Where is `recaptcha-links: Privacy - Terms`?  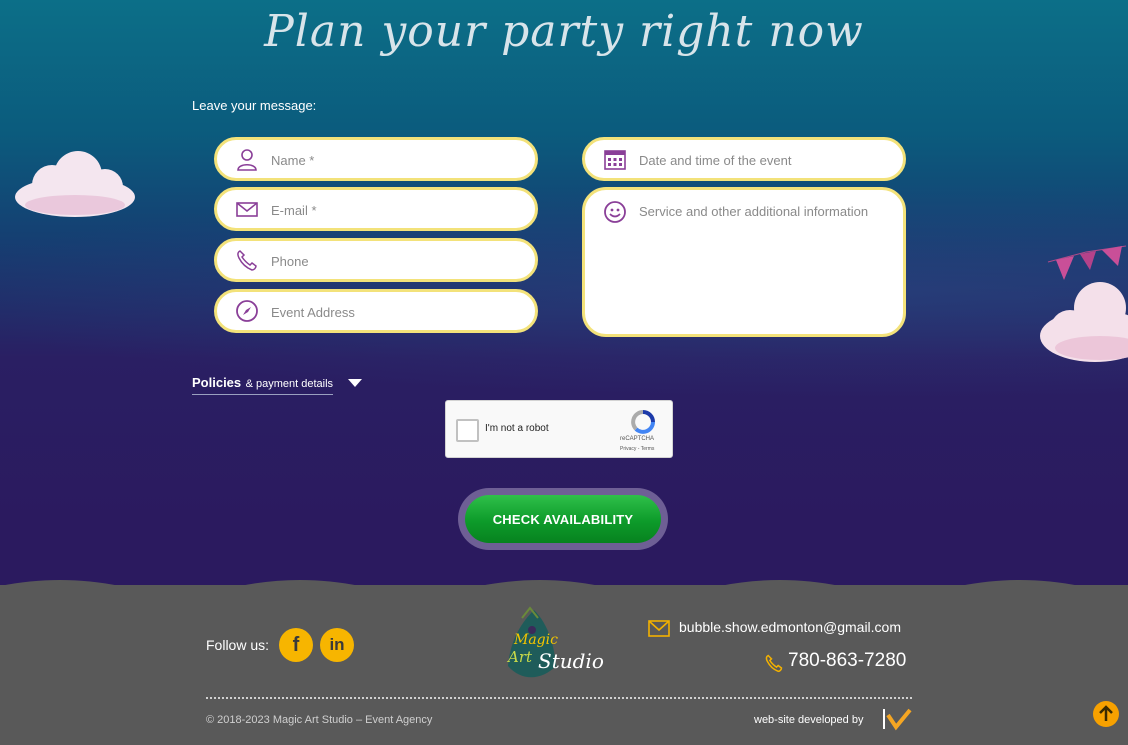
recaptcha-links: Privacy - Terms is located at coordinates (637, 449).